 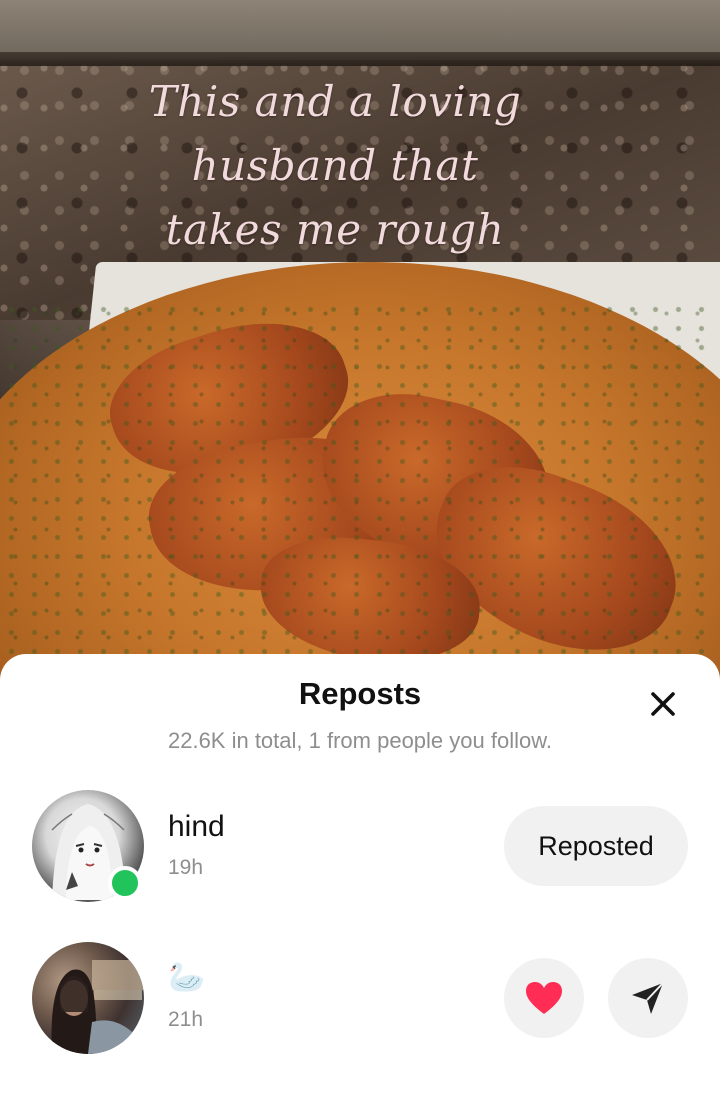 What do you see at coordinates (125, 883) in the screenshot?
I see `online-status-indicator` at bounding box center [125, 883].